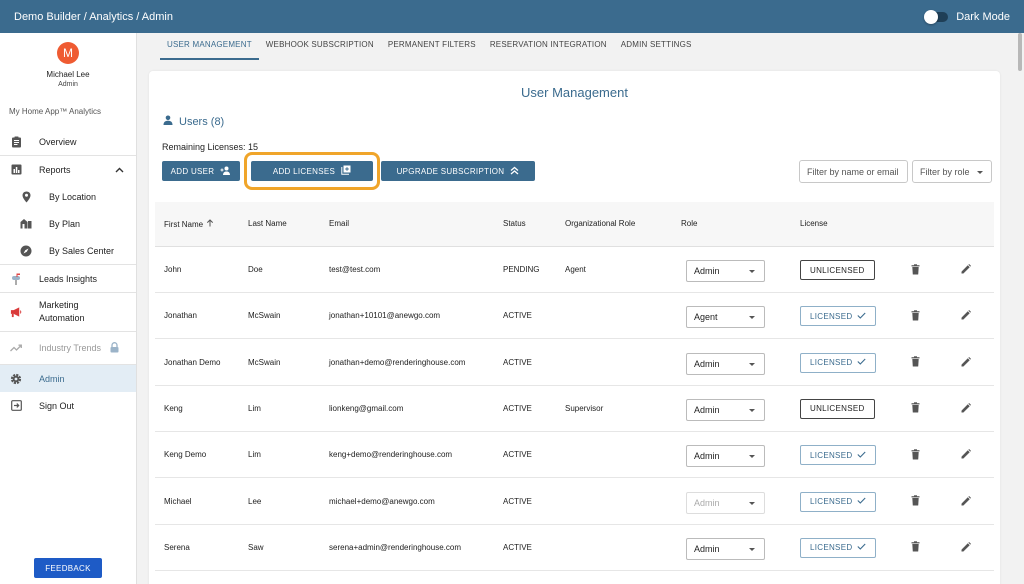  Describe the element at coordinates (210, 224) in the screenshot. I see `arrow-up-icon` at that location.